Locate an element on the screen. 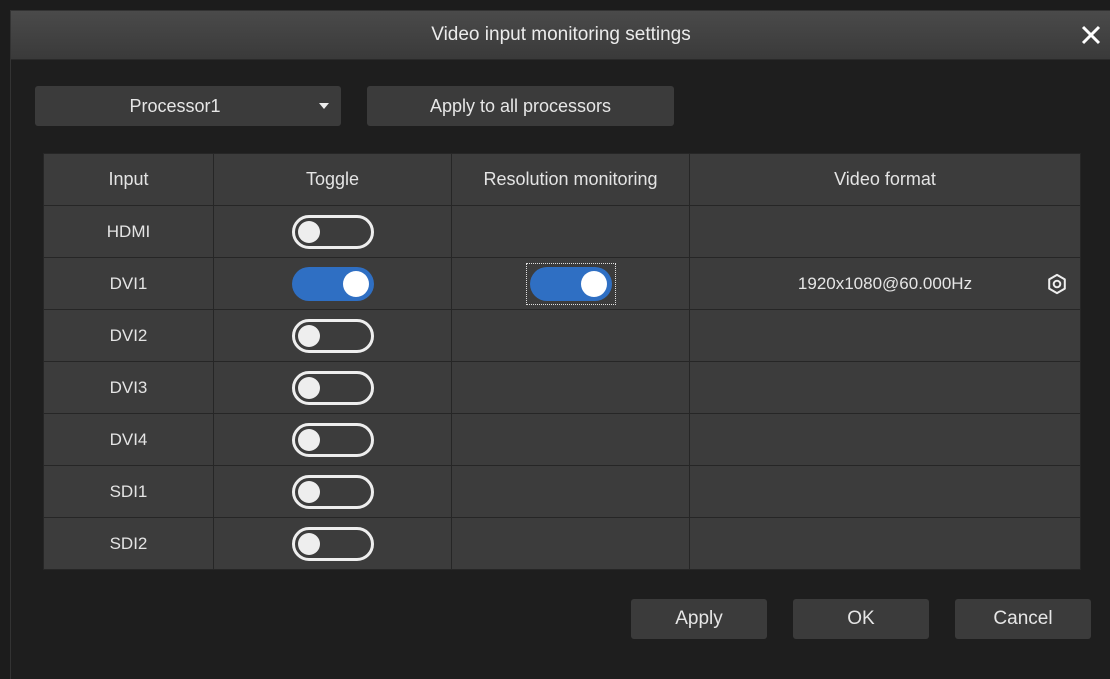  processor-select: Processor1 is located at coordinates (188, 106).